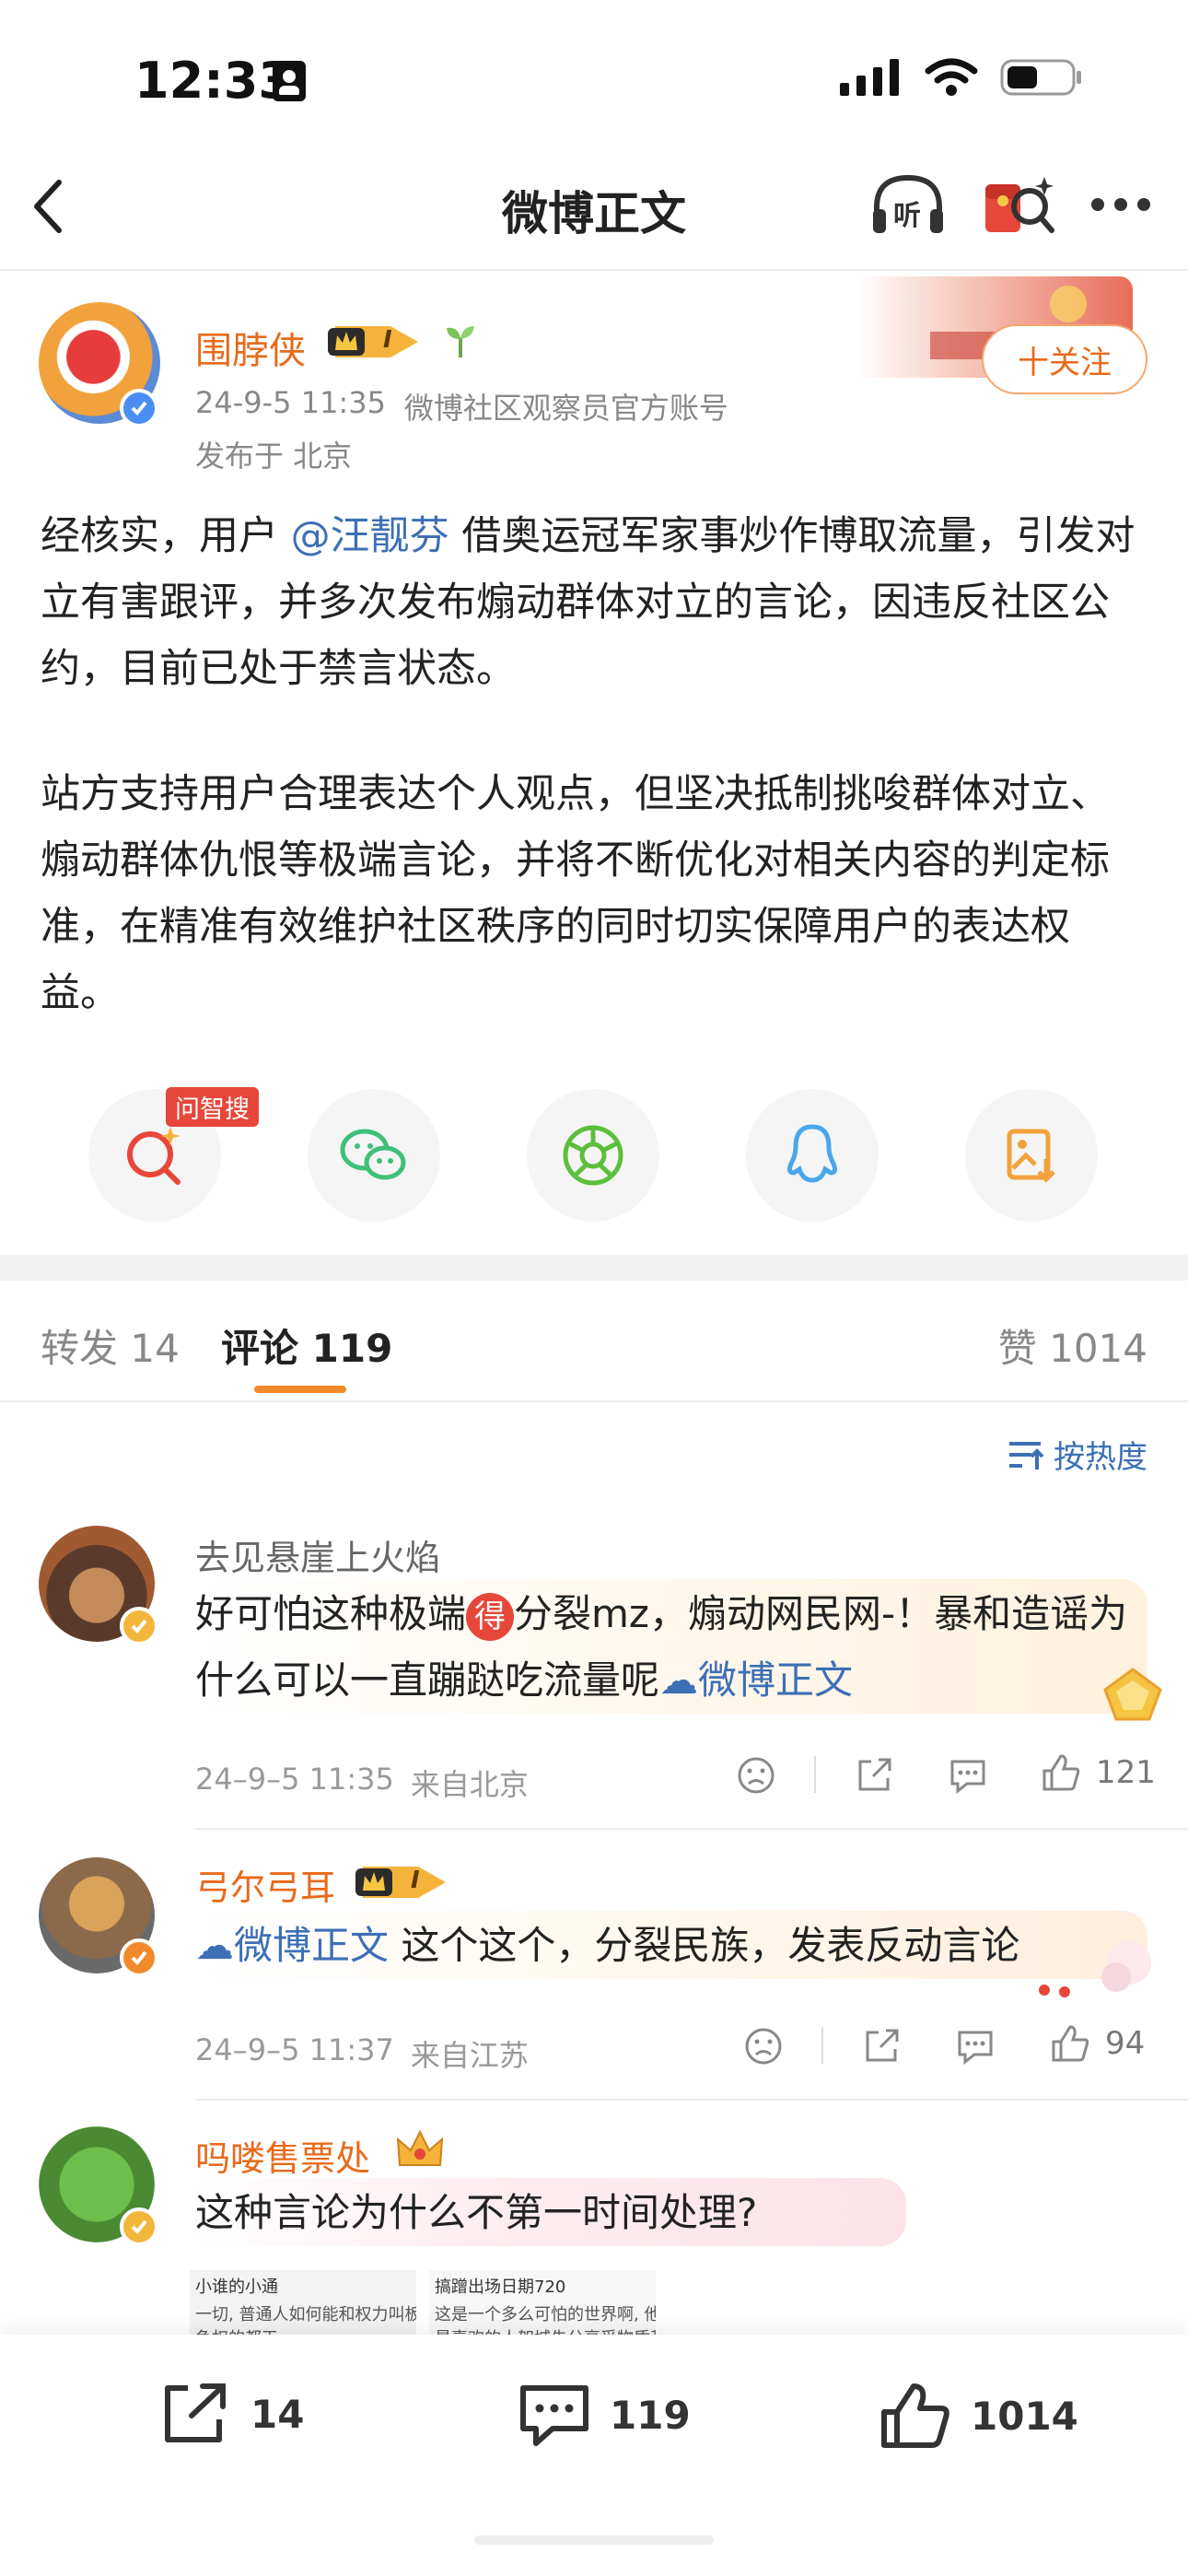 This screenshot has width=1188, height=2576. I want to click on comment-bubble-icon, so click(554, 2415).